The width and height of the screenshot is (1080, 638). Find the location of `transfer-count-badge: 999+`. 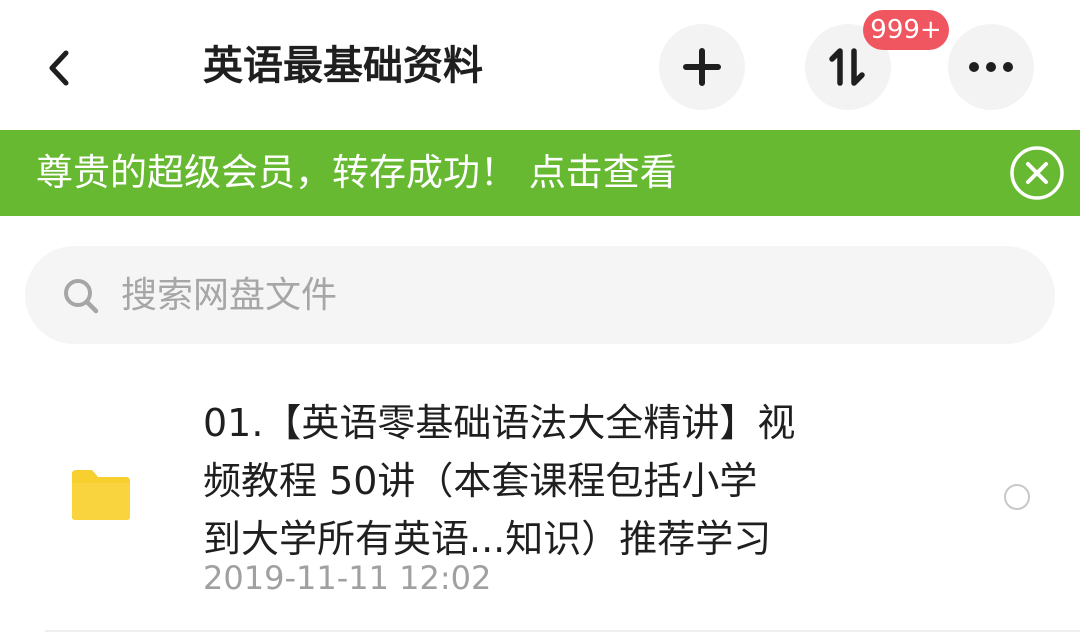

transfer-count-badge: 999+ is located at coordinates (906, 30).